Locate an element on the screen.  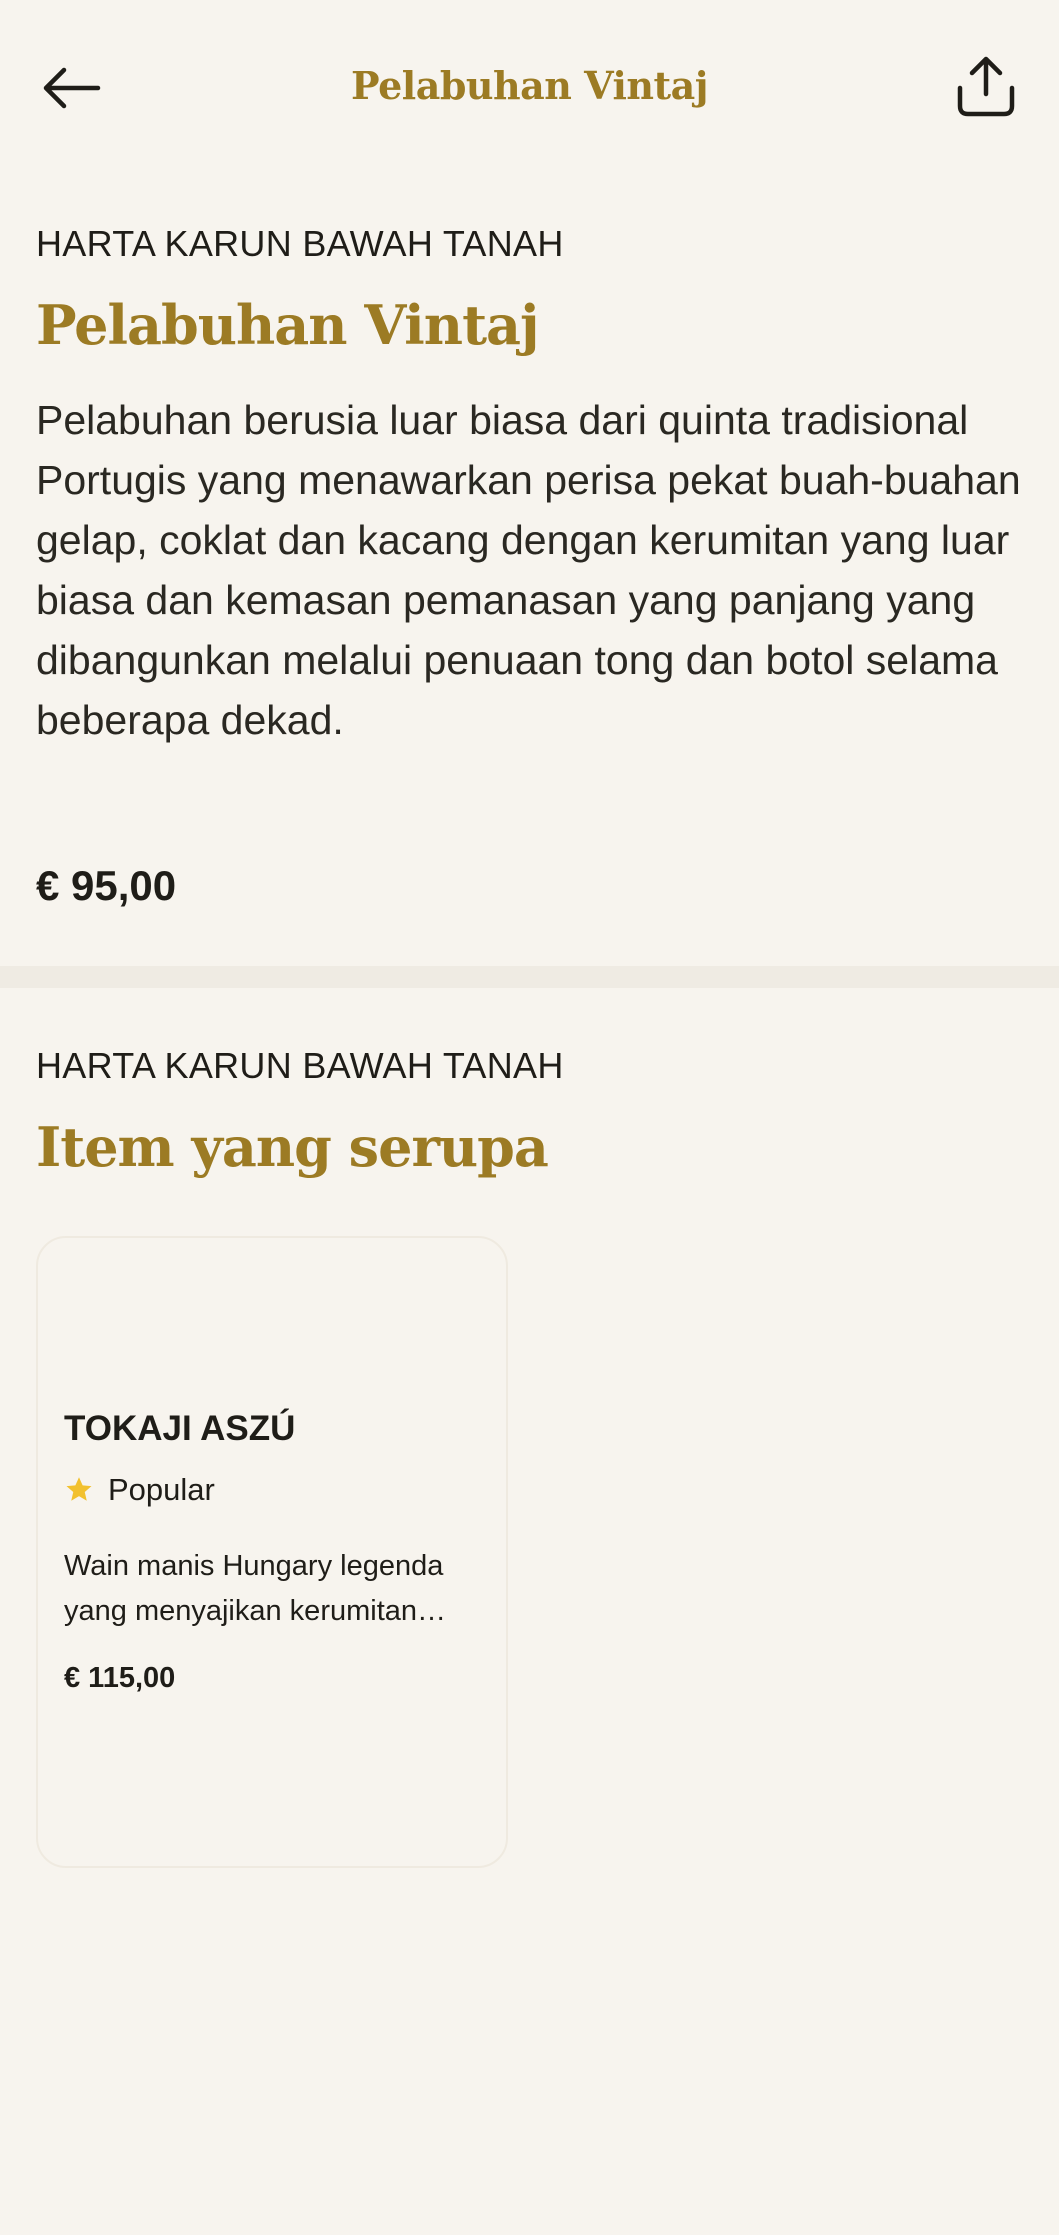
similar-heading: Item yang serupa is located at coordinates (292, 1147).